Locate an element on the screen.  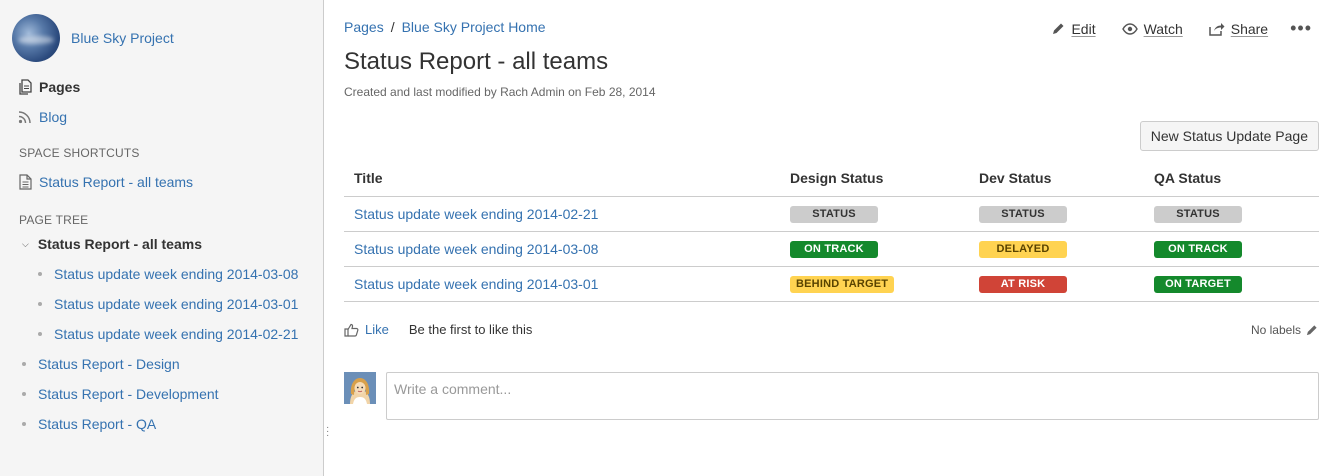
page-tree-link: Status Report - Development is located at coordinates (128, 394).